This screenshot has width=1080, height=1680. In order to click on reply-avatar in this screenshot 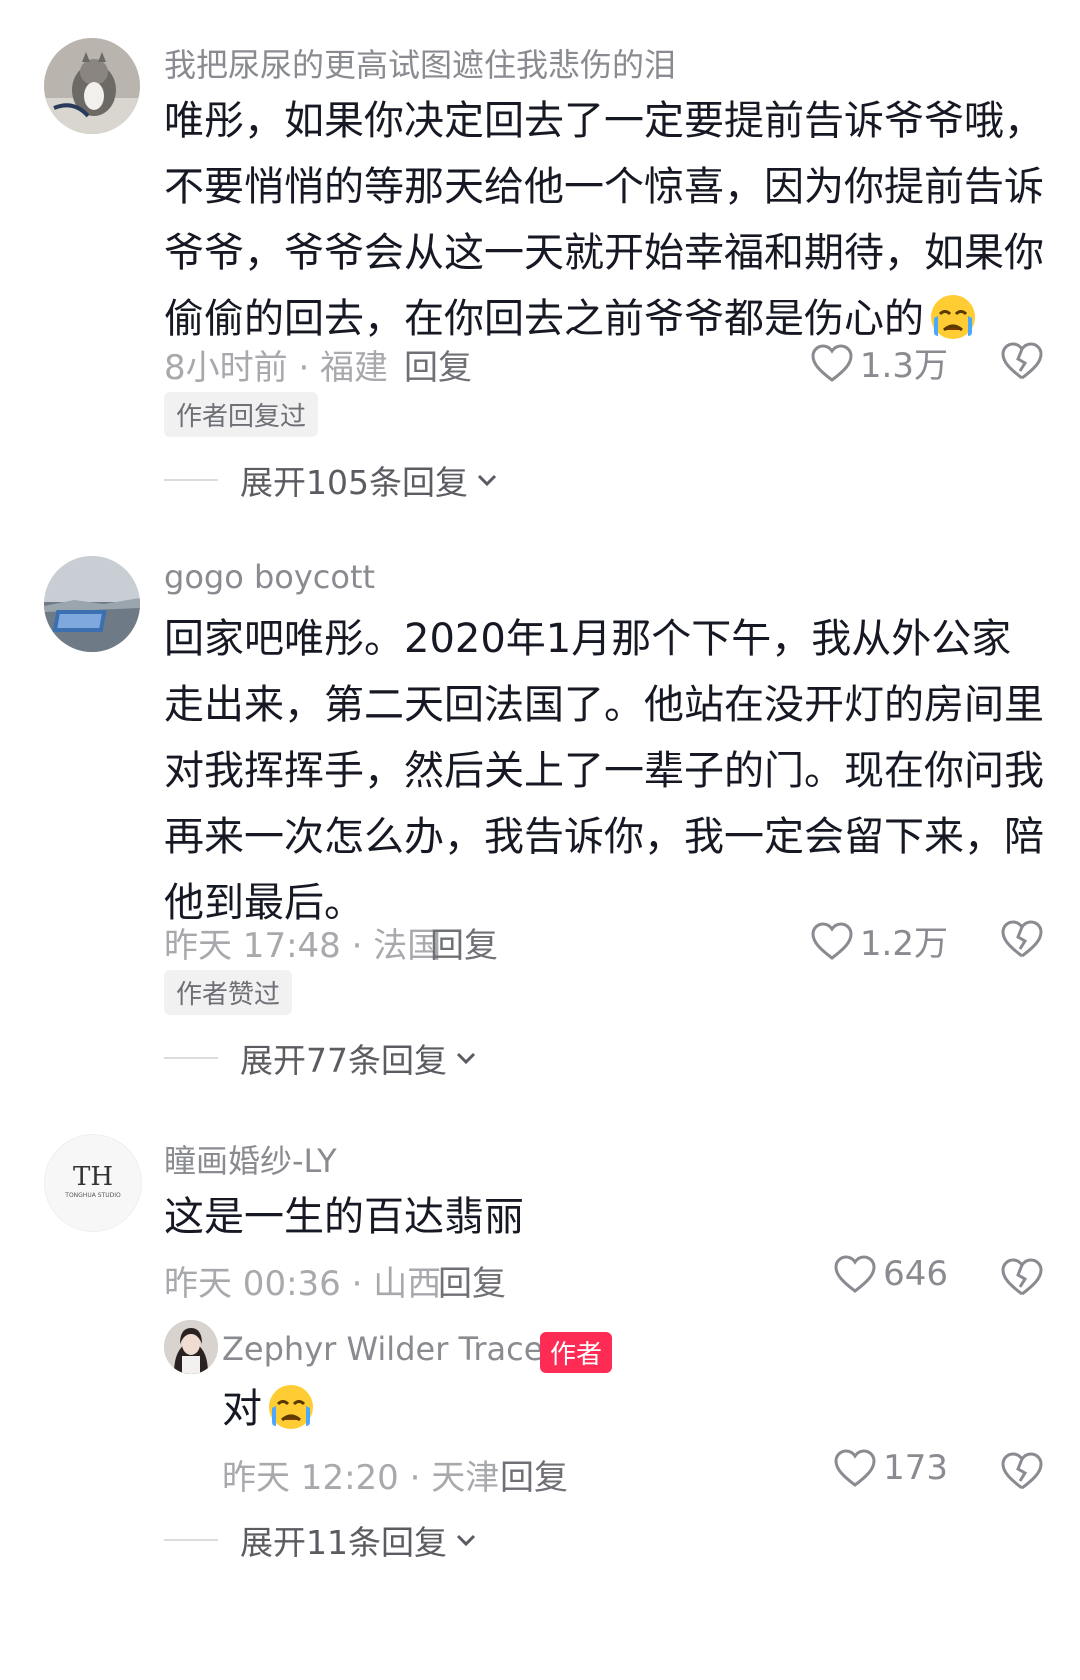, I will do `click(191, 1347)`.